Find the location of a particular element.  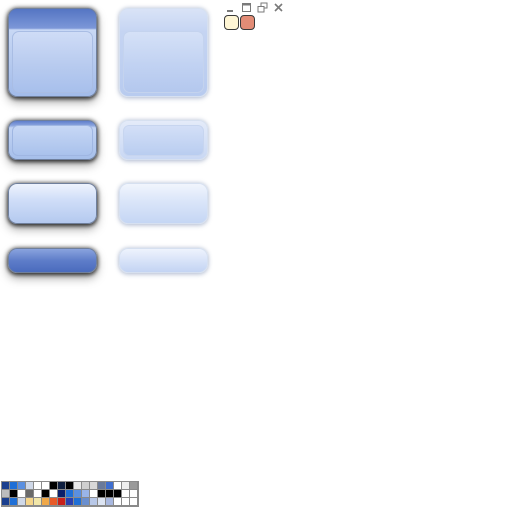

titlebar-strip-inactive is located at coordinates (163, 260).